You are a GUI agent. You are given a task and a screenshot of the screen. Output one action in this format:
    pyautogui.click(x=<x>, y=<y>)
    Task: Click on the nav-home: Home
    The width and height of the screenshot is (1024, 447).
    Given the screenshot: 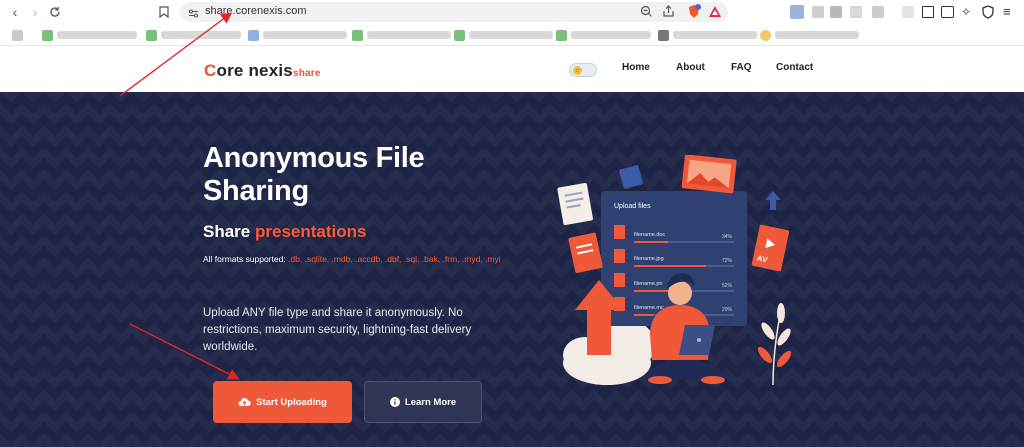 What is the action you would take?
    pyautogui.click(x=636, y=67)
    